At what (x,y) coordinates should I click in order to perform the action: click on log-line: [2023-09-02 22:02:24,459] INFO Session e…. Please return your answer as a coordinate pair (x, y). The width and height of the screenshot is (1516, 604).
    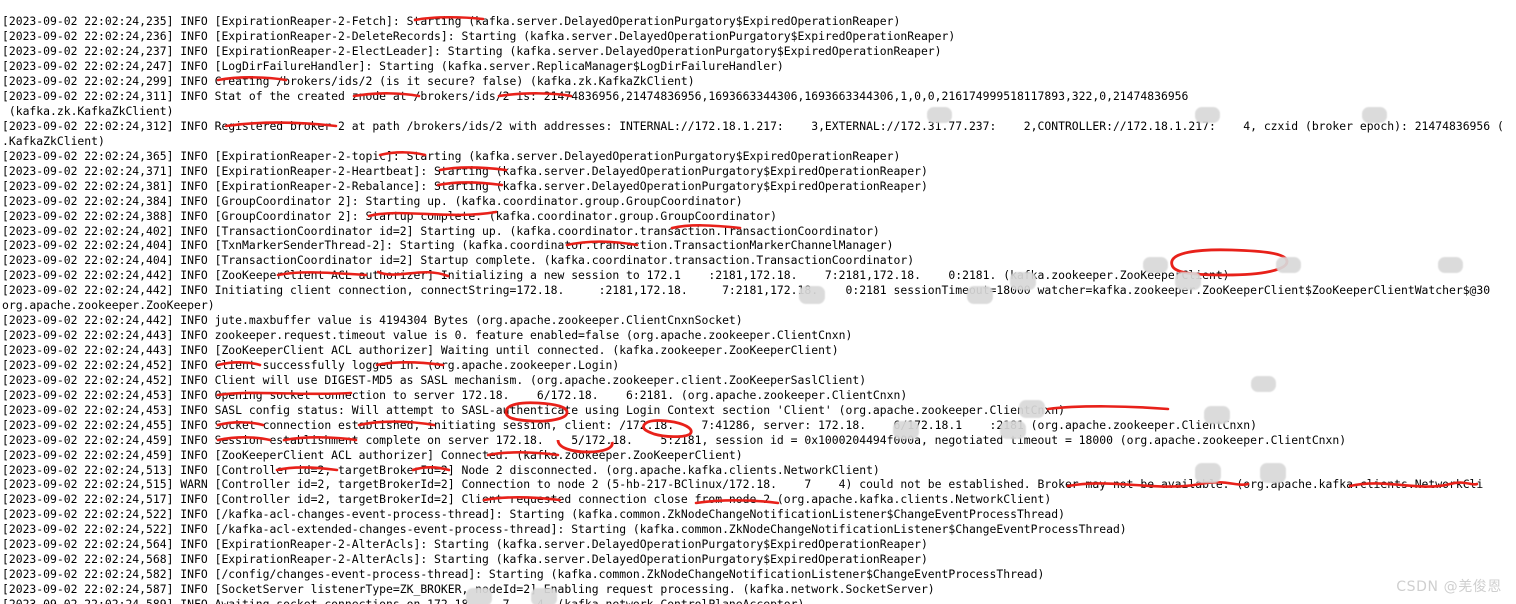
    Looking at the image, I should click on (674, 439).